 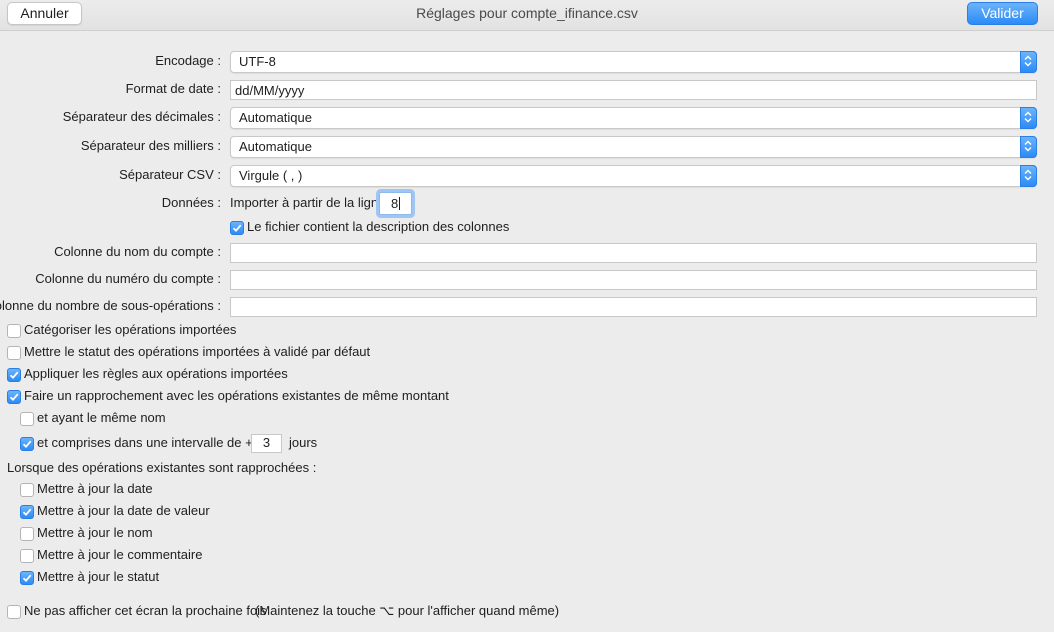 I want to click on window-title: Réglages pour compte_ifinance.csv, so click(x=527, y=13).